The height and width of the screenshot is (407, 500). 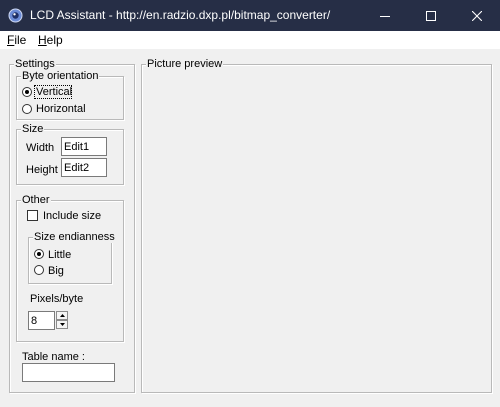 I want to click on picture-preview-label: Picture preview, so click(x=185, y=64).